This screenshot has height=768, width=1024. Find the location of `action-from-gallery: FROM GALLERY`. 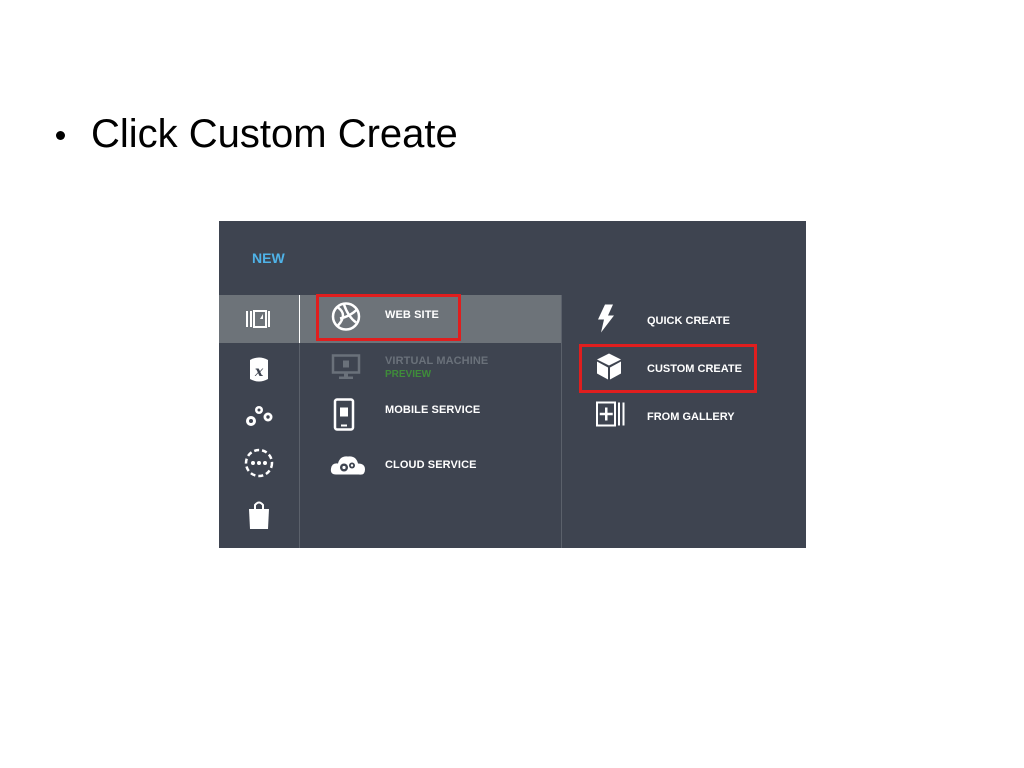

action-from-gallery: FROM GALLERY is located at coordinates (684, 417).